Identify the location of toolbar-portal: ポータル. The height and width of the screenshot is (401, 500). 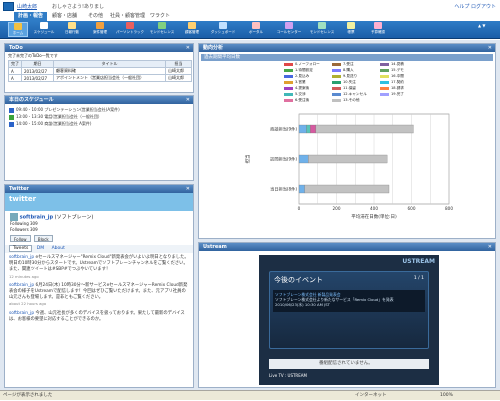
(256, 29).